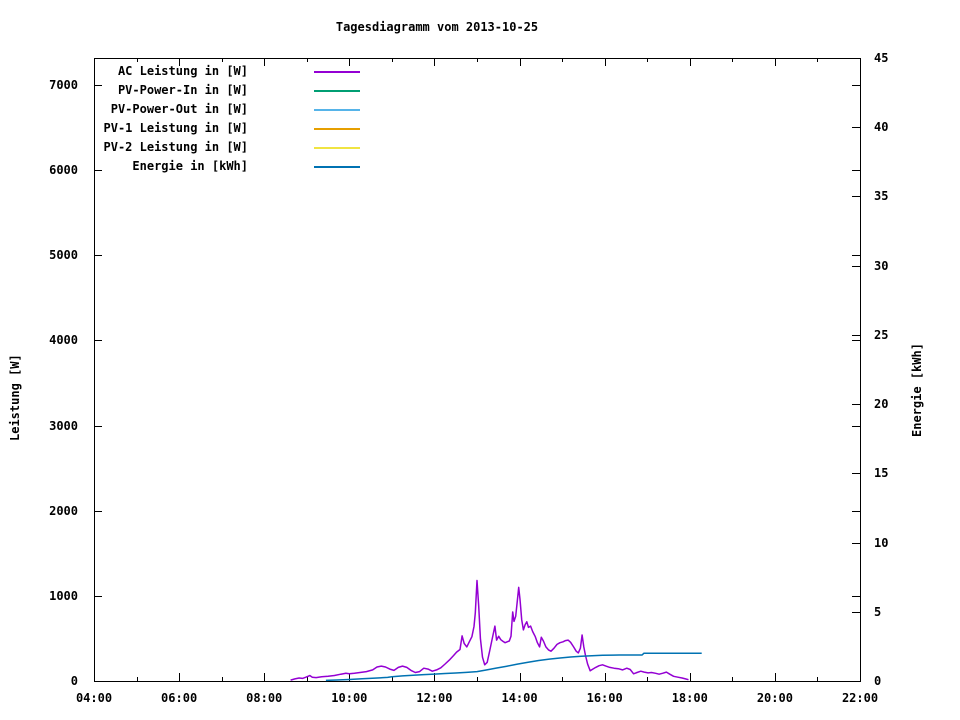 This screenshot has width=960, height=720. Describe the element at coordinates (437, 27) in the screenshot. I see `chart-title: Tagesdiagramm vom 2013-10-25` at that location.